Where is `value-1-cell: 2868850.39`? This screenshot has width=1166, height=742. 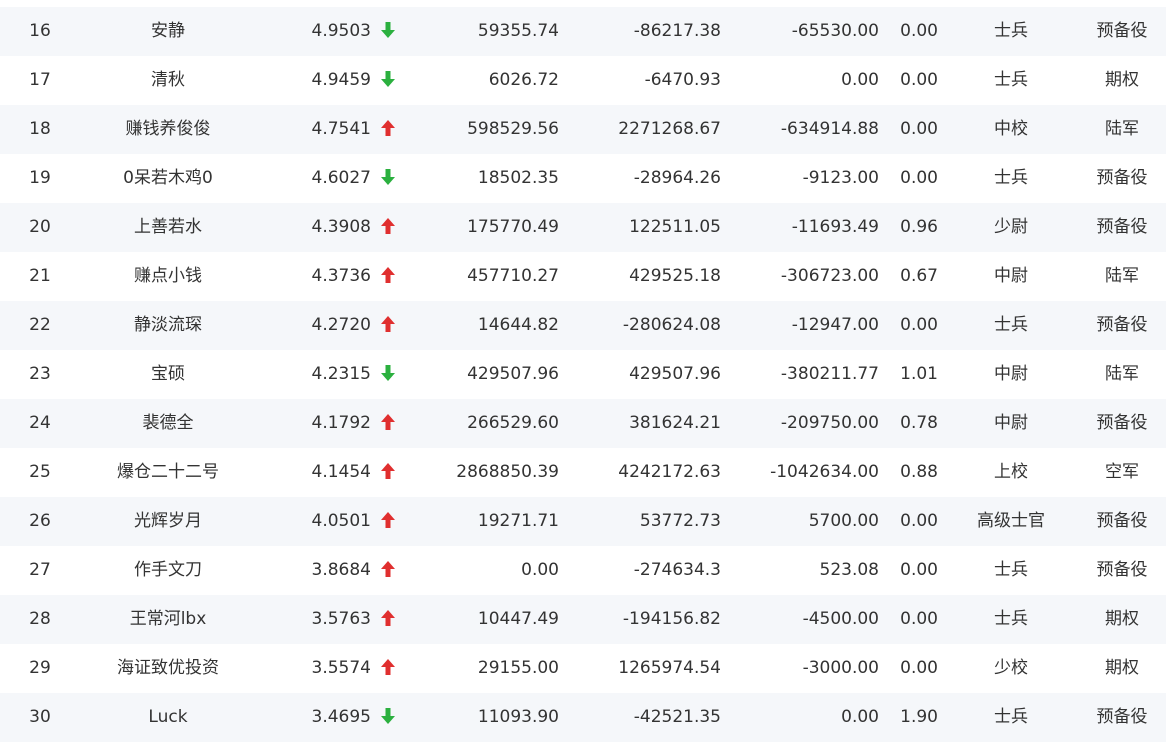
value-1-cell: 2868850.39 is located at coordinates (507, 472).